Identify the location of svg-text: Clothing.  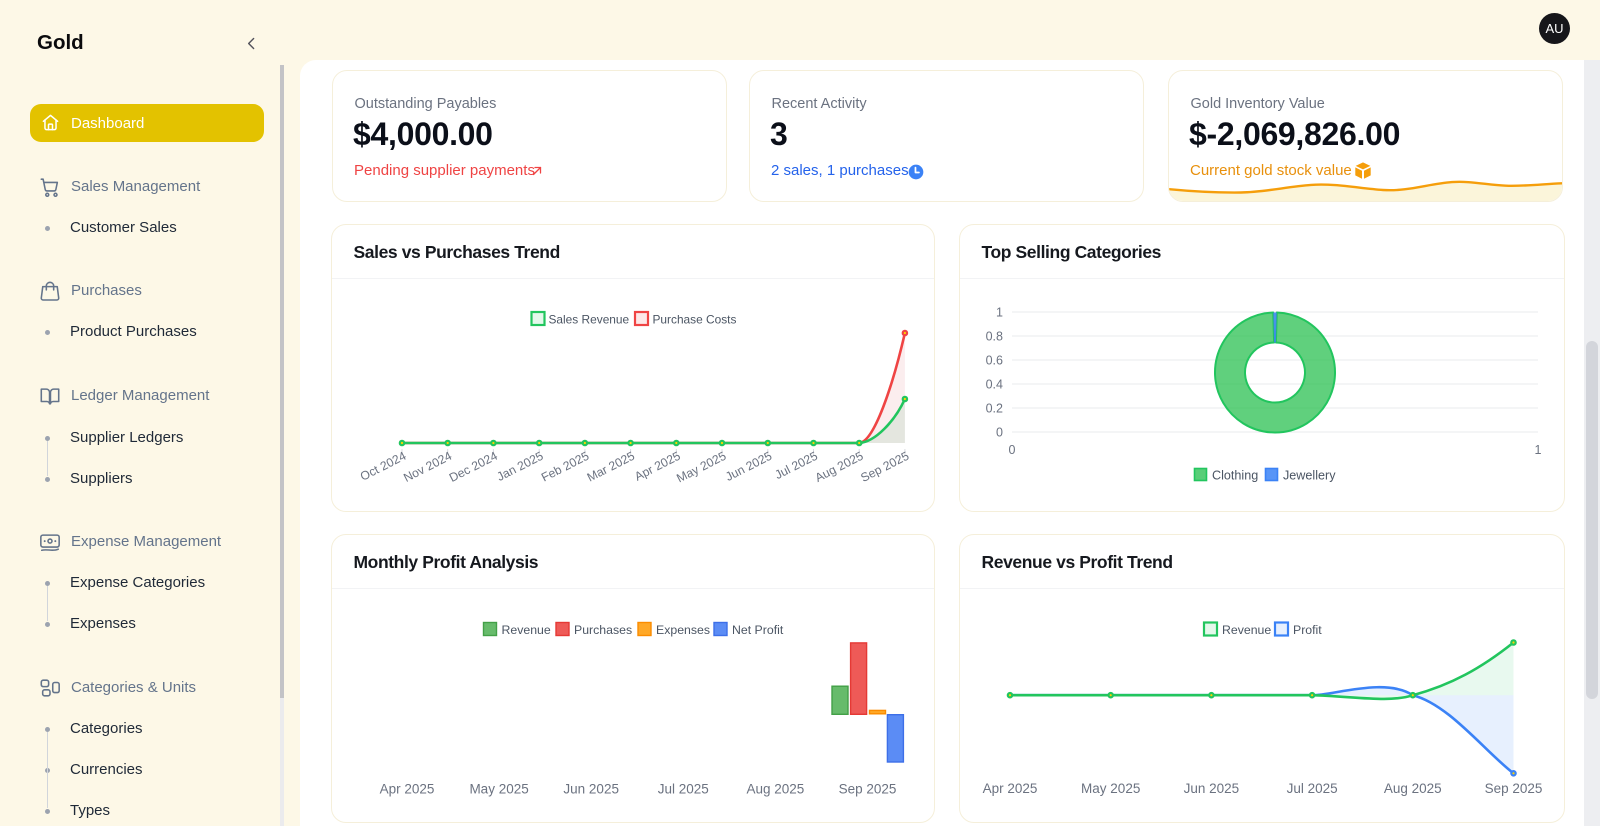
(1235, 476).